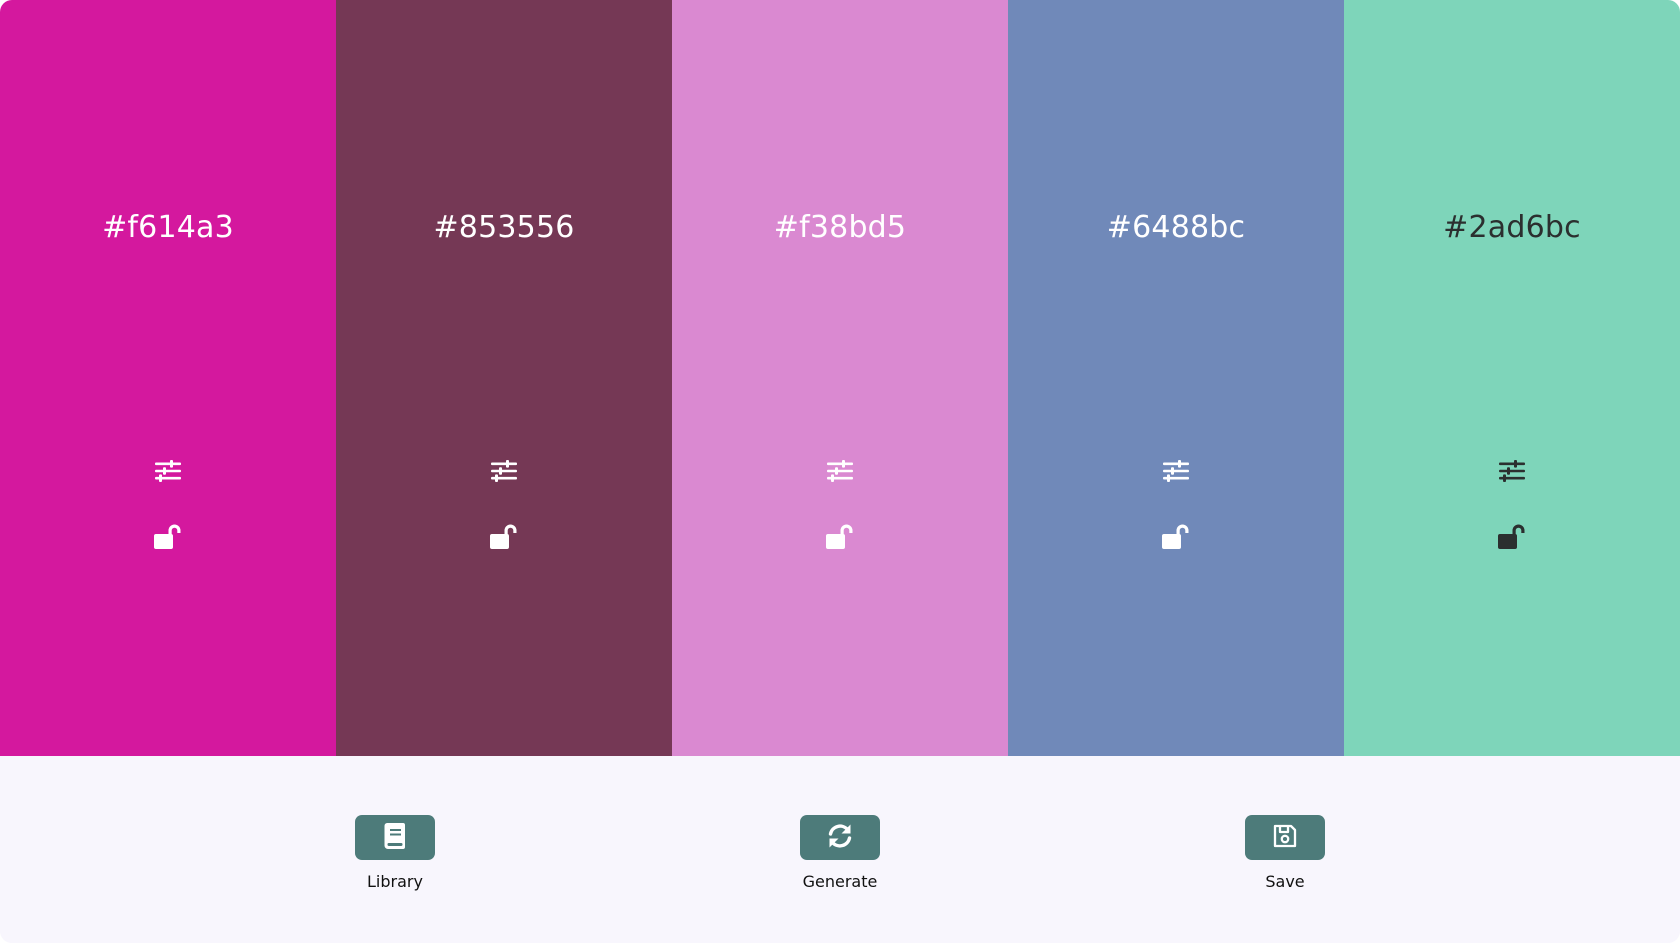 The height and width of the screenshot is (943, 1680). I want to click on hex-code: #2ad6bc, so click(1512, 228).